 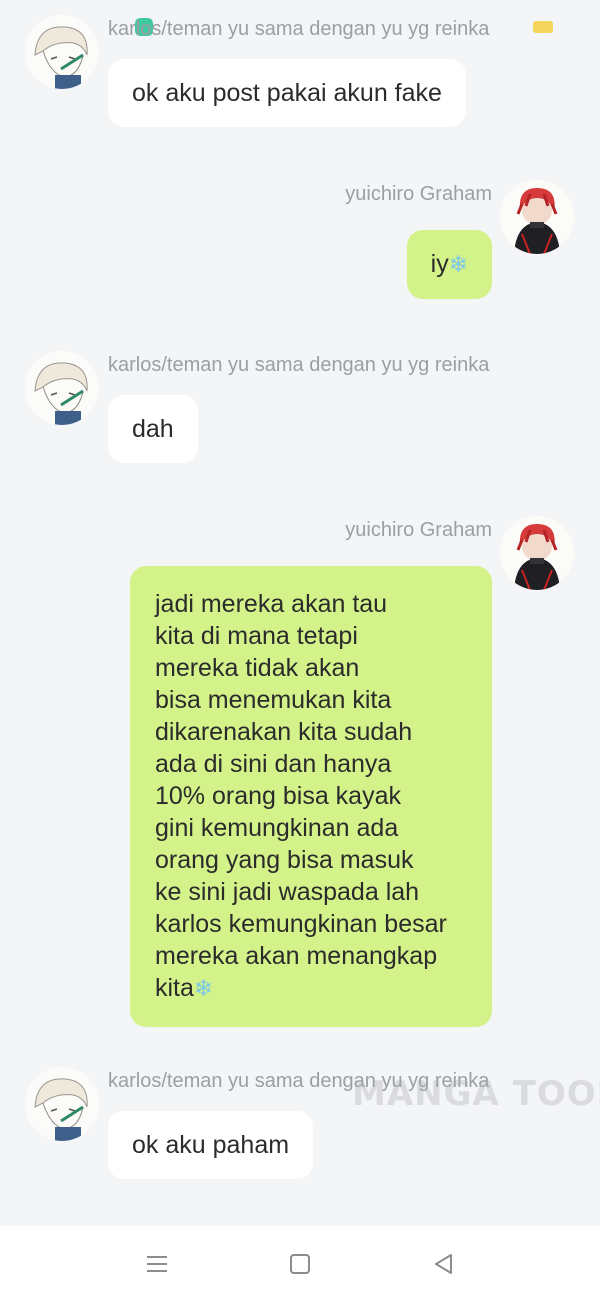 What do you see at coordinates (184, 988) in the screenshot?
I see `message-line: kita❄` at bounding box center [184, 988].